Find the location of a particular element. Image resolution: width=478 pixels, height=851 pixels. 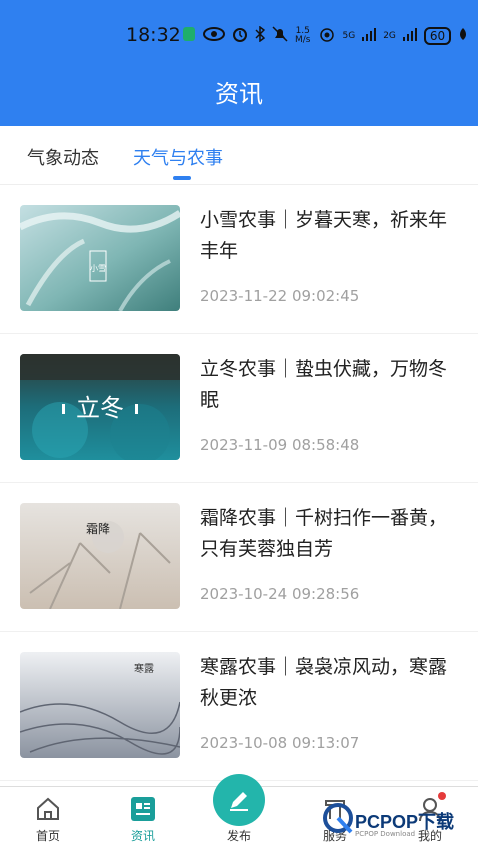

shield-icon is located at coordinates (189, 36).